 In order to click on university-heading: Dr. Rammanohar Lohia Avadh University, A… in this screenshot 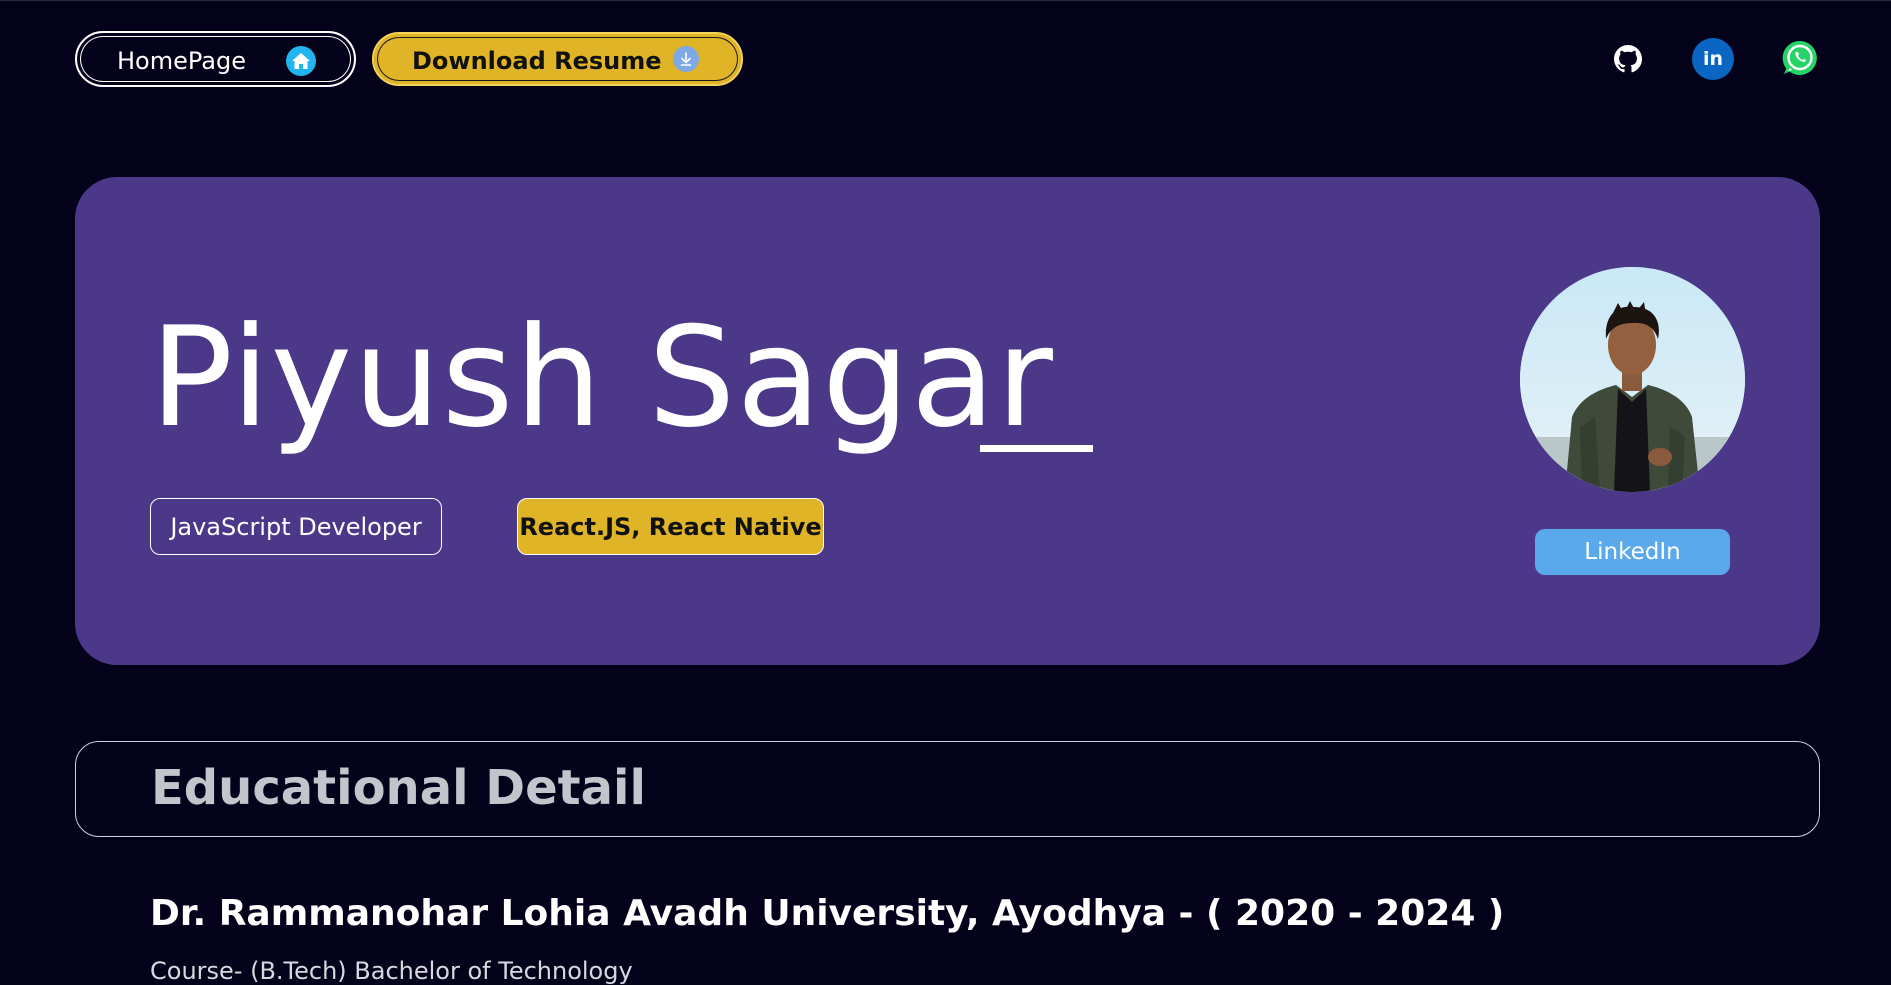, I will do `click(827, 913)`.